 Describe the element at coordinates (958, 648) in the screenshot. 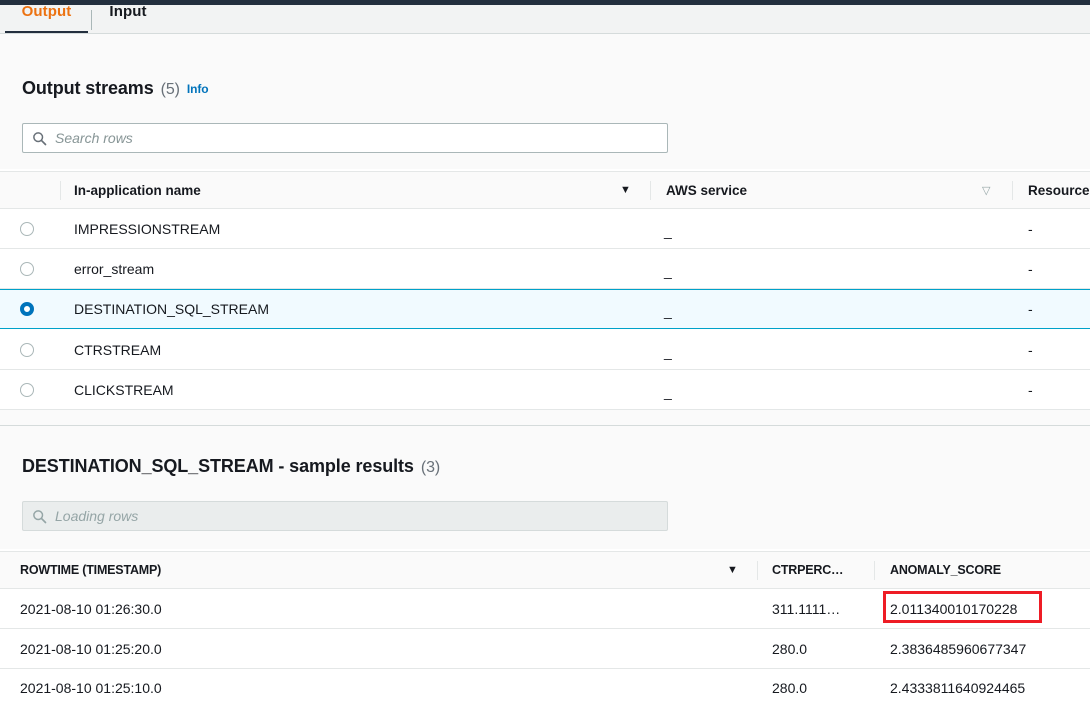

I see `cell-anomaly-score: 2.3836485960677347` at that location.